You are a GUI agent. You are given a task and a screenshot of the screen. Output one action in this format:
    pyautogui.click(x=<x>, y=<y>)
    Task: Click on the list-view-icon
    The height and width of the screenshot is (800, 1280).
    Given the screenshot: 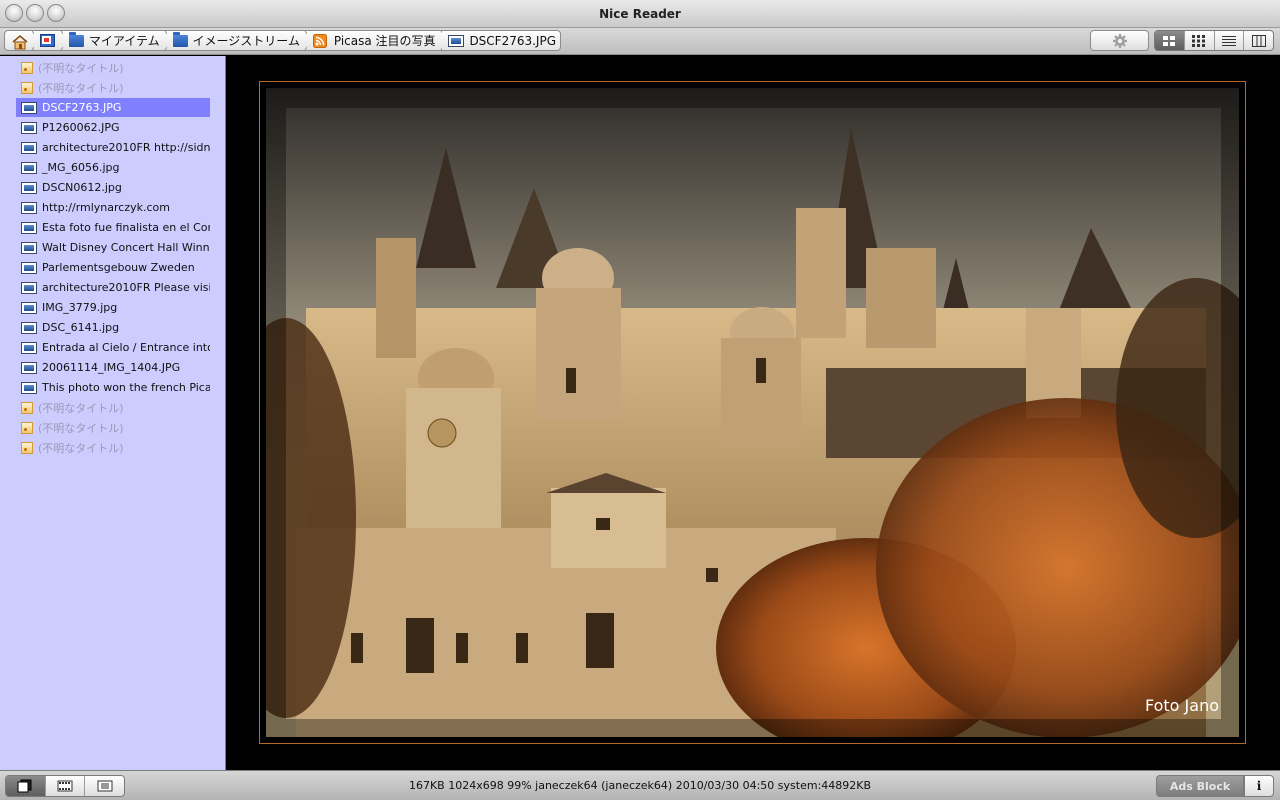 What is the action you would take?
    pyautogui.click(x=1228, y=40)
    